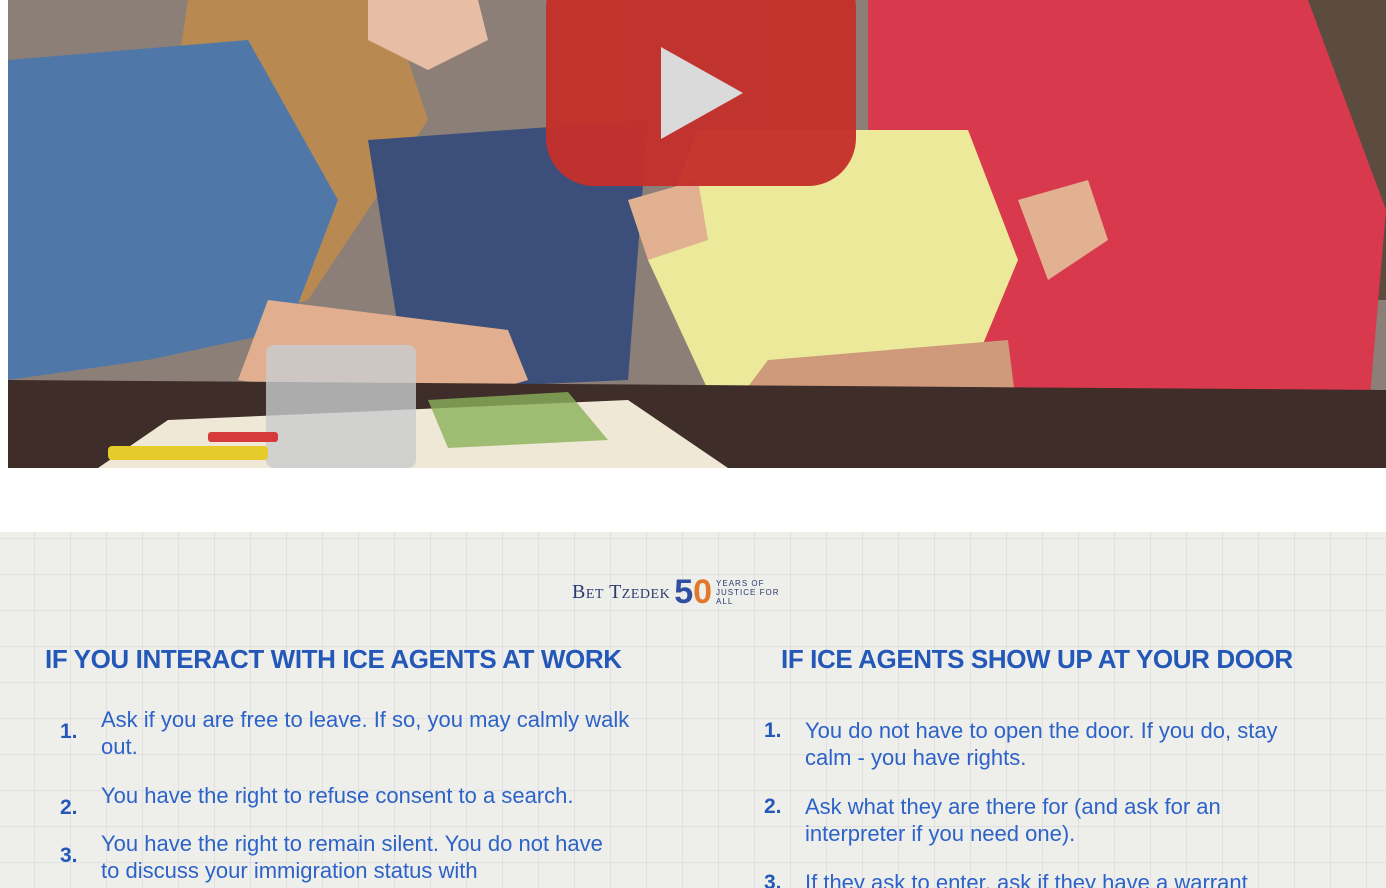  What do you see at coordinates (693, 592) in the screenshot?
I see `logo-50: 50` at bounding box center [693, 592].